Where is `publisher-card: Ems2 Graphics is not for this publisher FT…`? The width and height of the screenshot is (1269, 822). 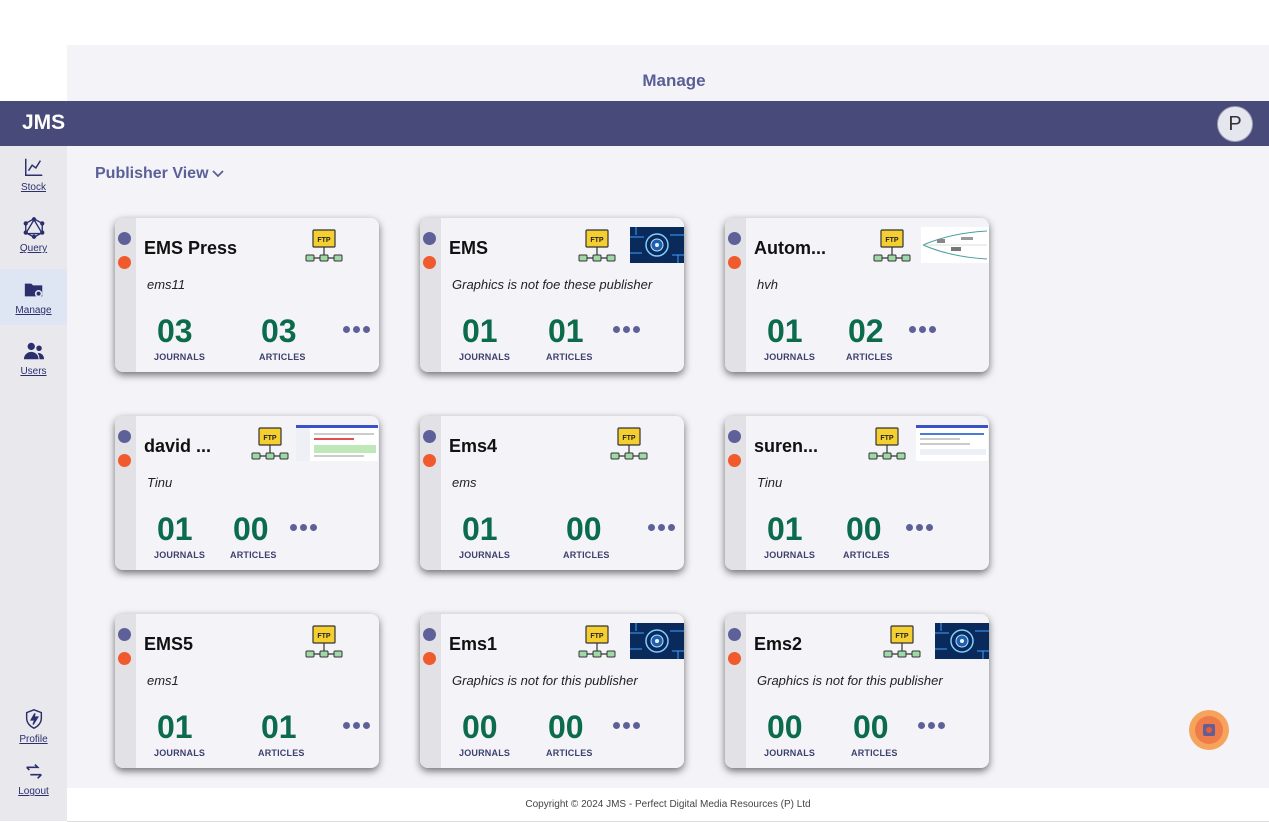
publisher-card: Ems2 Graphics is not for this publisher FT… is located at coordinates (857, 691).